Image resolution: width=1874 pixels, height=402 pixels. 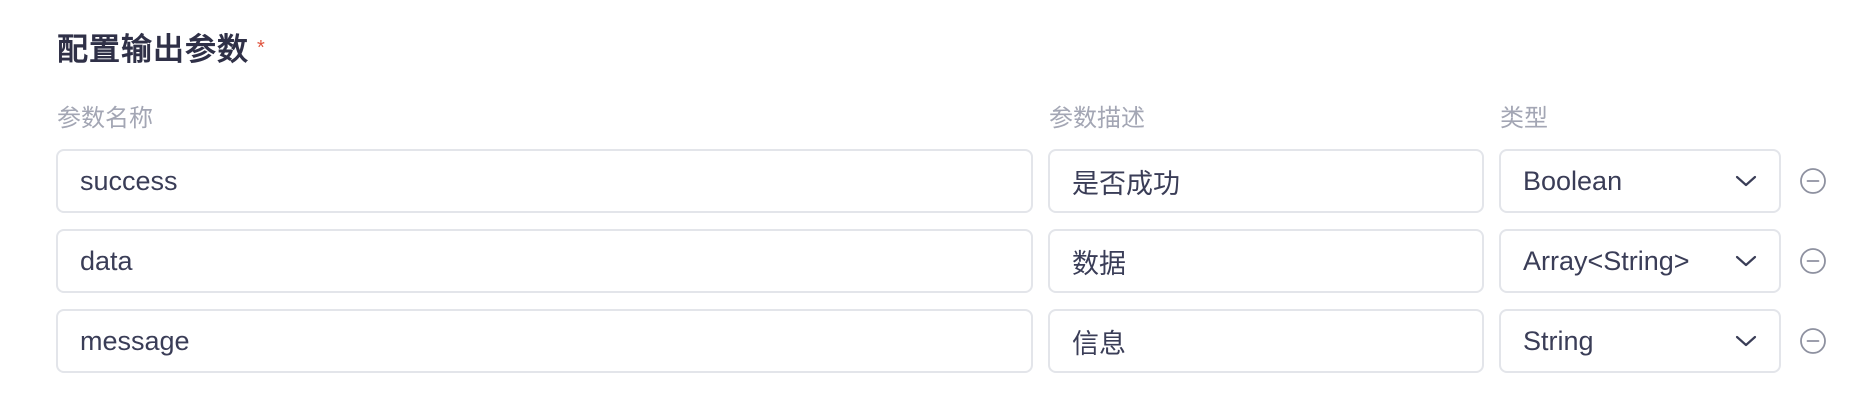 What do you see at coordinates (1266, 261) in the screenshot?
I see `param-description-input: 数据` at bounding box center [1266, 261].